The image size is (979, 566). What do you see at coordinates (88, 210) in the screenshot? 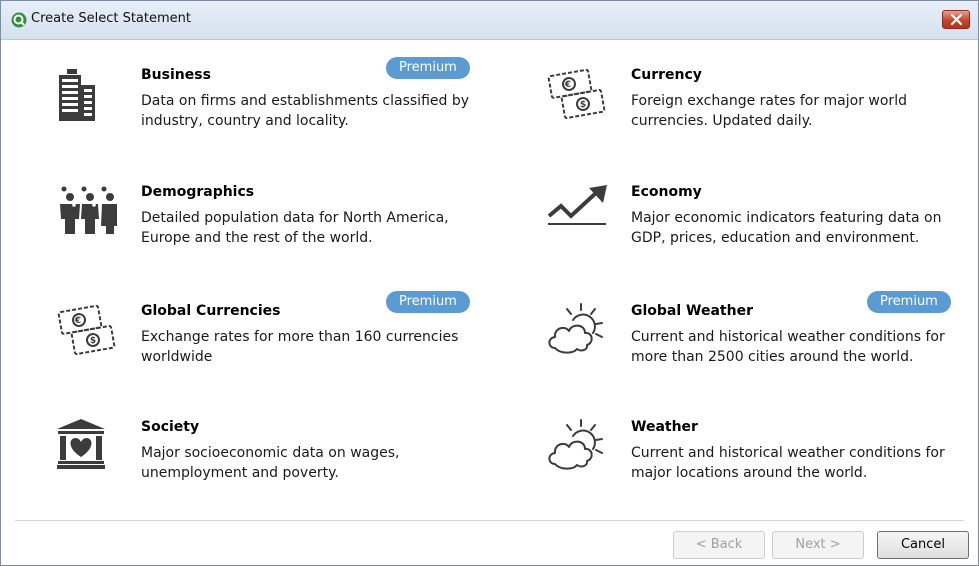
I see `people-icon` at bounding box center [88, 210].